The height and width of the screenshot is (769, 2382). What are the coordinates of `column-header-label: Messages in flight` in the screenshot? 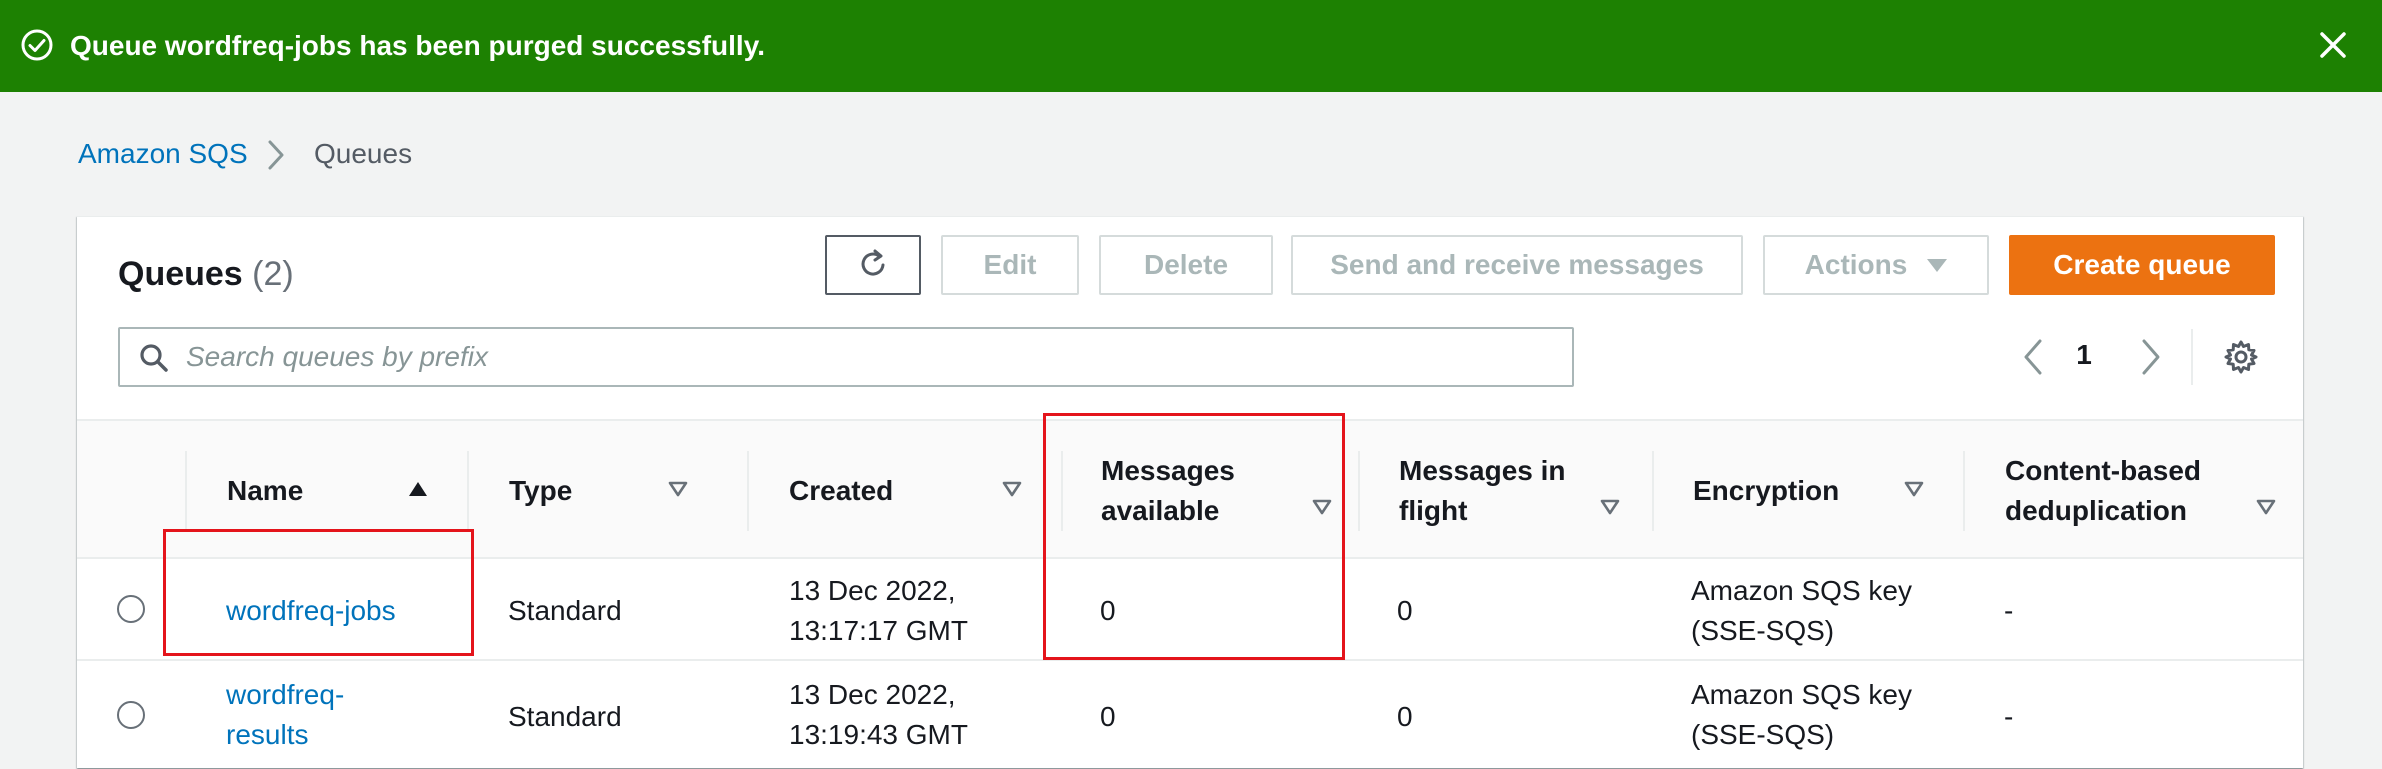 It's located at (1482, 490).